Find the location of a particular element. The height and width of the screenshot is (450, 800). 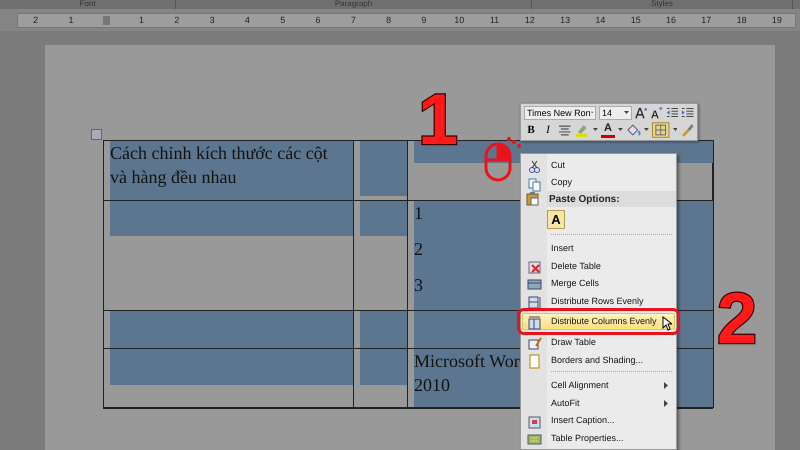

cell-text: 2010 is located at coordinates (432, 385).